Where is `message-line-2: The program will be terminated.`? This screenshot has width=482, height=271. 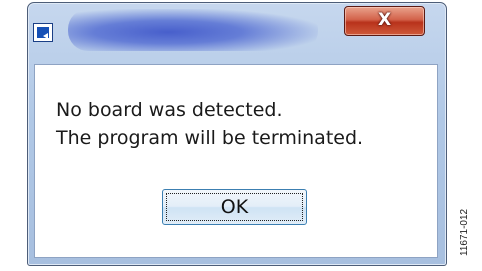
message-line-2: The program will be terminated. is located at coordinates (210, 138).